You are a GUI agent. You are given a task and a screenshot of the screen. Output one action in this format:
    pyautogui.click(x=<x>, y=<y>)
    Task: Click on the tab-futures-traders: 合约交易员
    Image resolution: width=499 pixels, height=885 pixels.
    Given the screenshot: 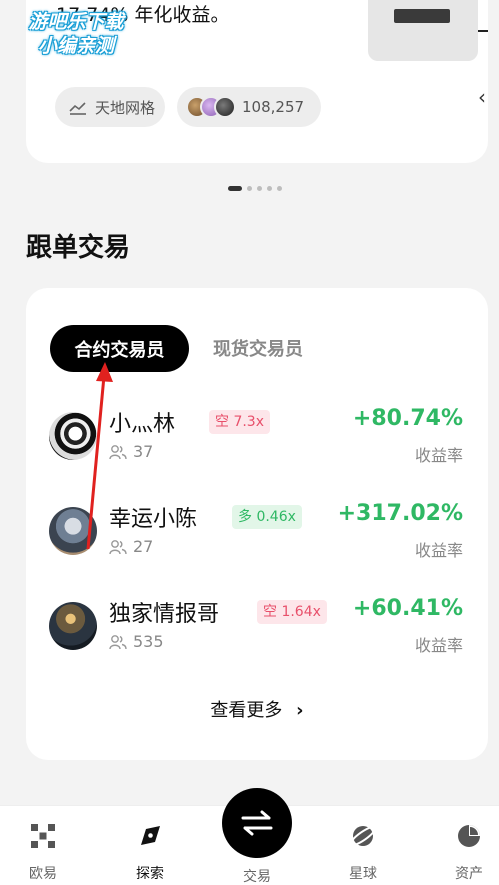 What is the action you would take?
    pyautogui.click(x=119, y=348)
    